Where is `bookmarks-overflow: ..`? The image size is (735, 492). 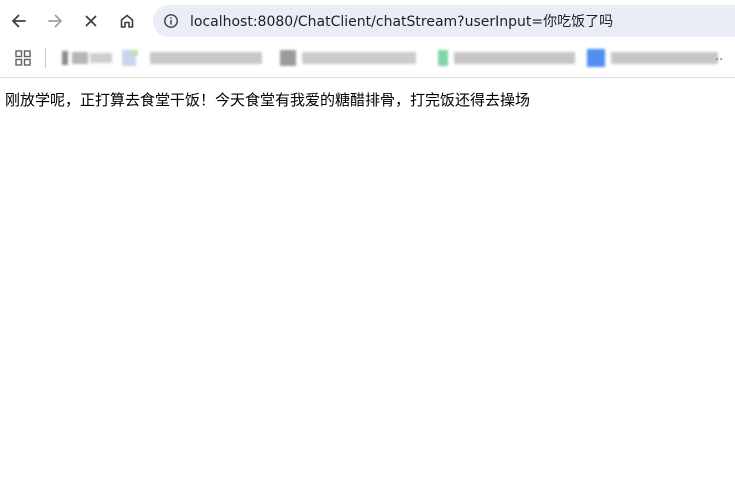
bookmarks-overflow: .. is located at coordinates (719, 56).